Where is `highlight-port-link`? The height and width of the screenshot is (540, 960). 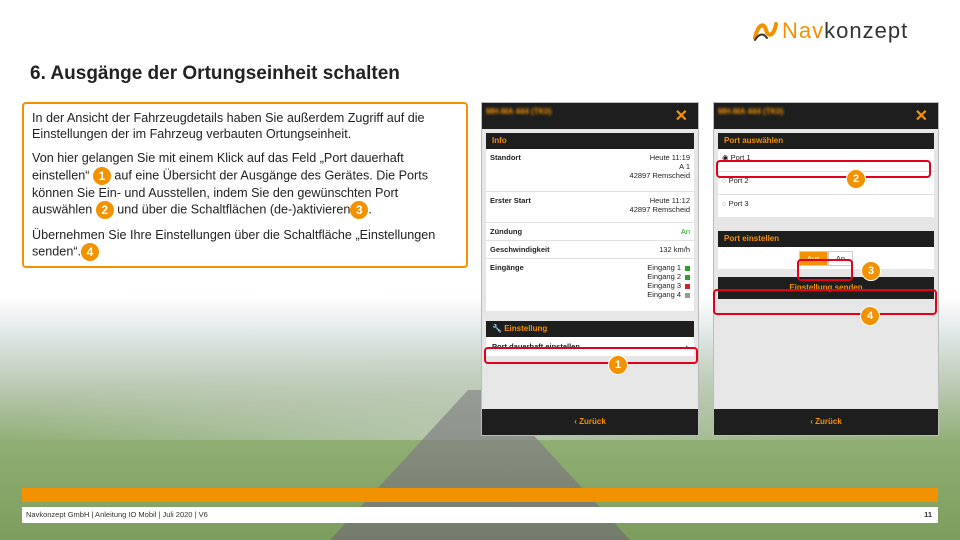 highlight-port-link is located at coordinates (591, 355).